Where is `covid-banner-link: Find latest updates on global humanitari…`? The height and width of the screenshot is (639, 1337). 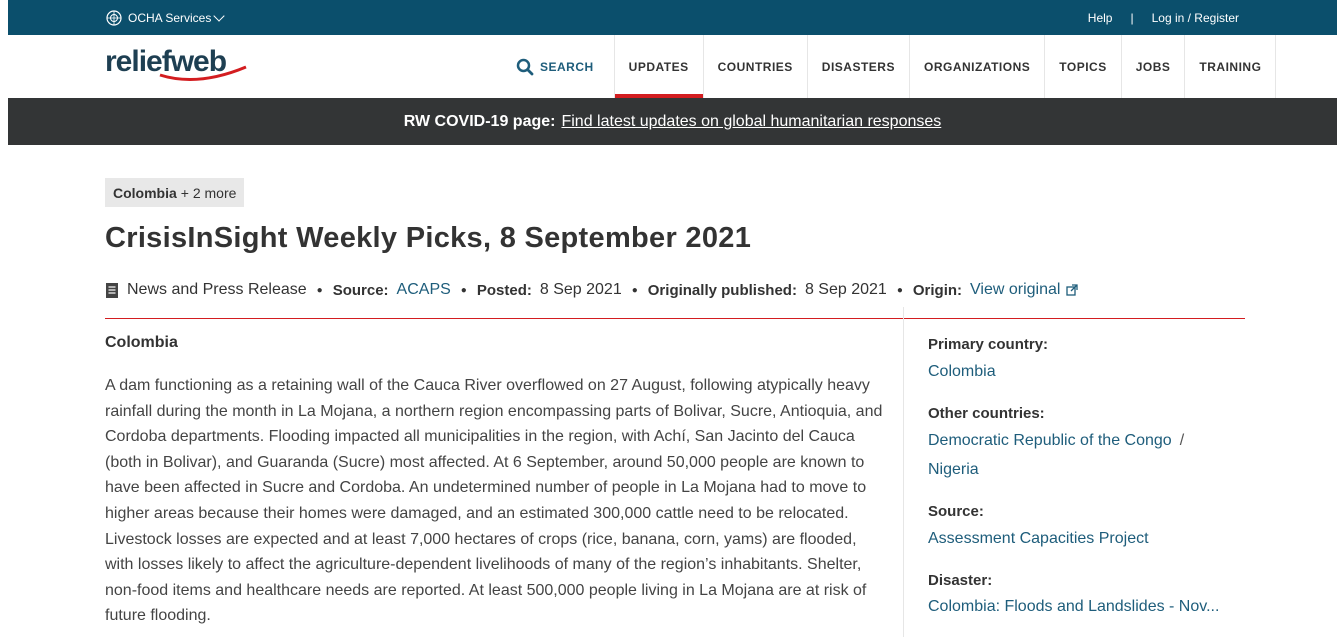 covid-banner-link: Find latest updates on global humanitari… is located at coordinates (751, 122).